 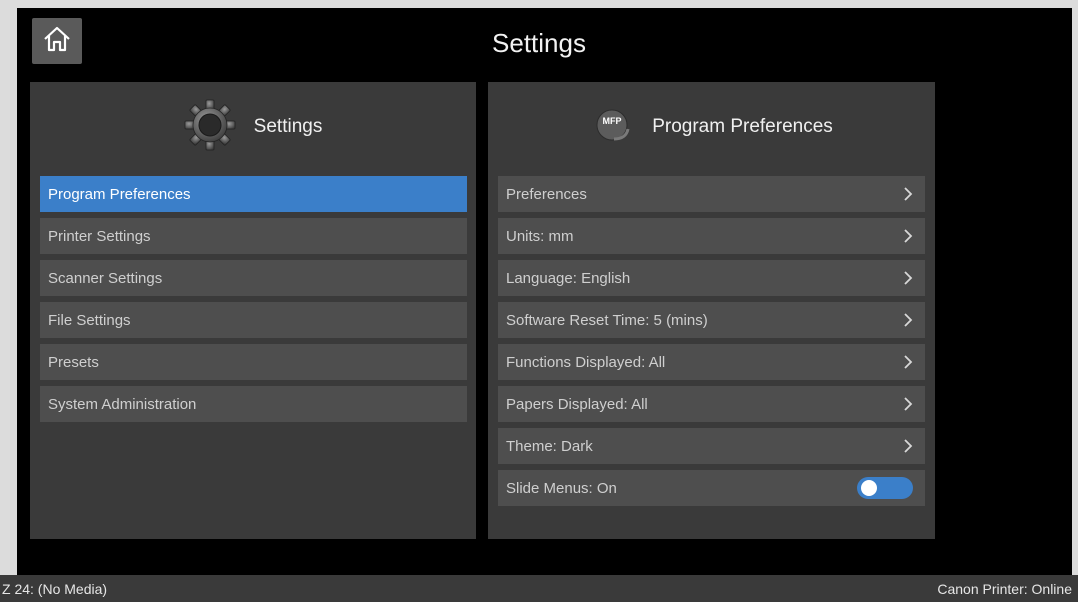 I want to click on pref-item-slide-menus: Slide Menus: On, so click(x=711, y=488).